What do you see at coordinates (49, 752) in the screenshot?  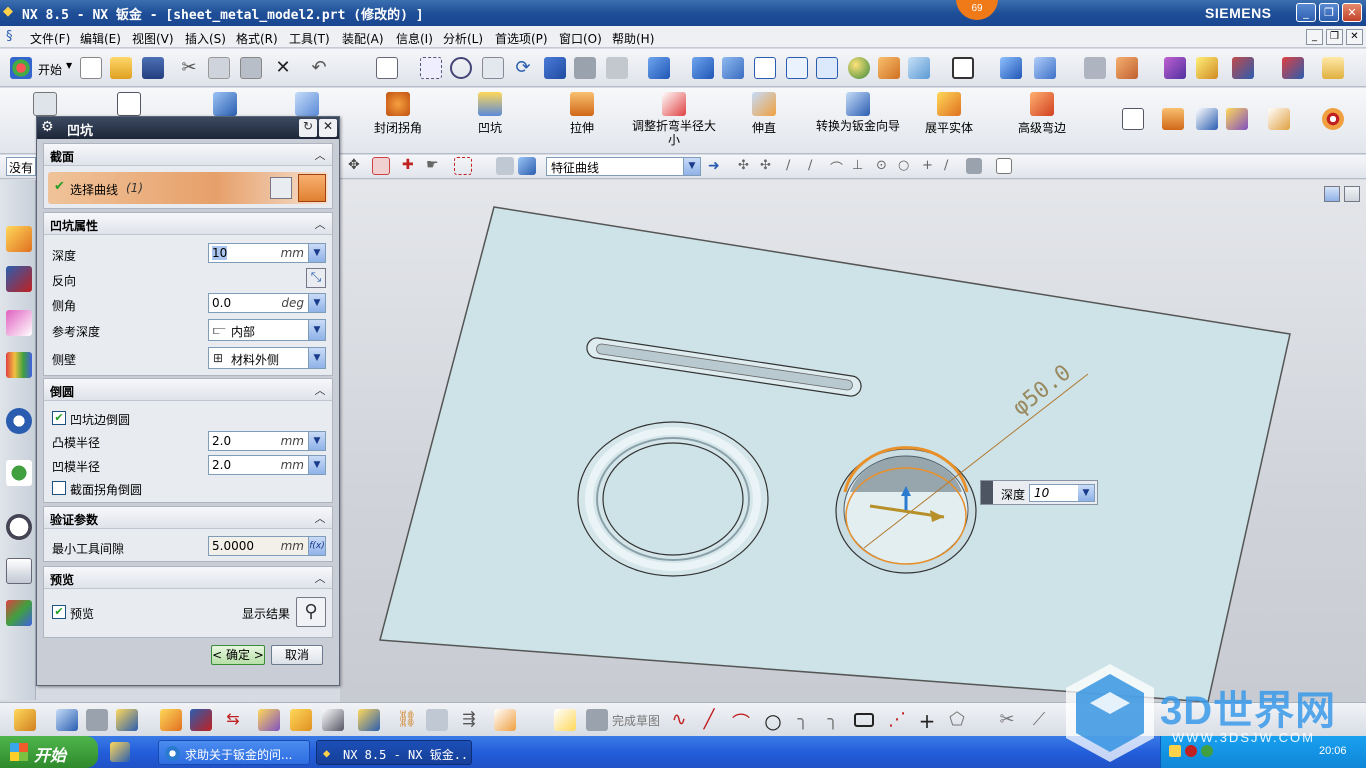 I see `start-button: 开始` at bounding box center [49, 752].